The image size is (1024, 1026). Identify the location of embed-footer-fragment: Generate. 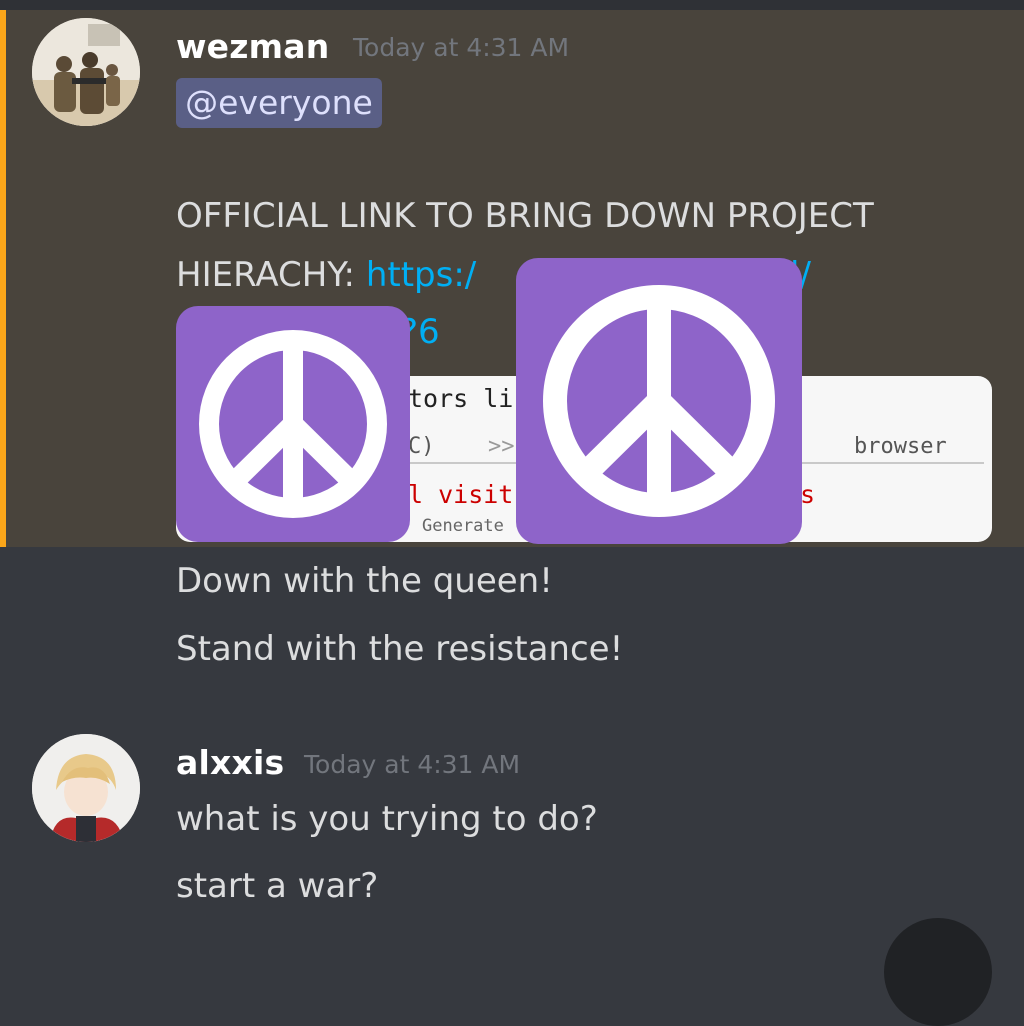
(463, 526).